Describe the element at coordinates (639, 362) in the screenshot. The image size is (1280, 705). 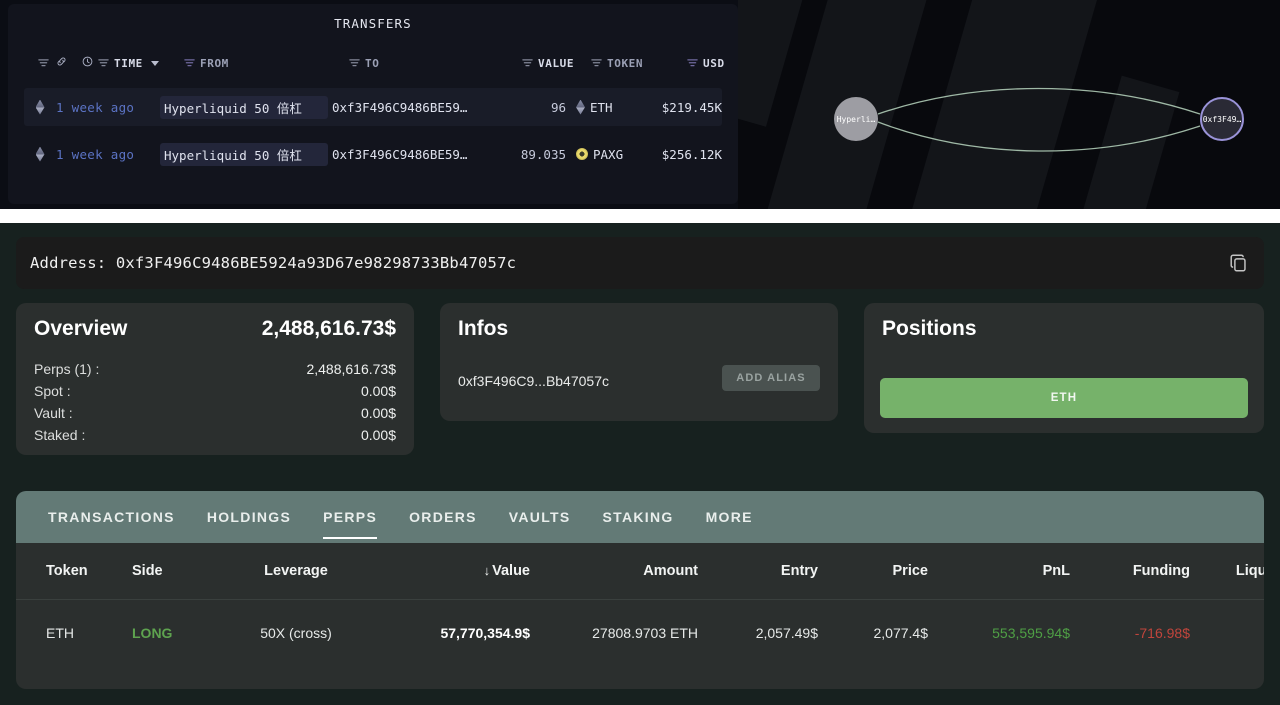
I see `infos-card: Infos 0xf3F496C9...Bb47057c ADD ALIAS` at that location.